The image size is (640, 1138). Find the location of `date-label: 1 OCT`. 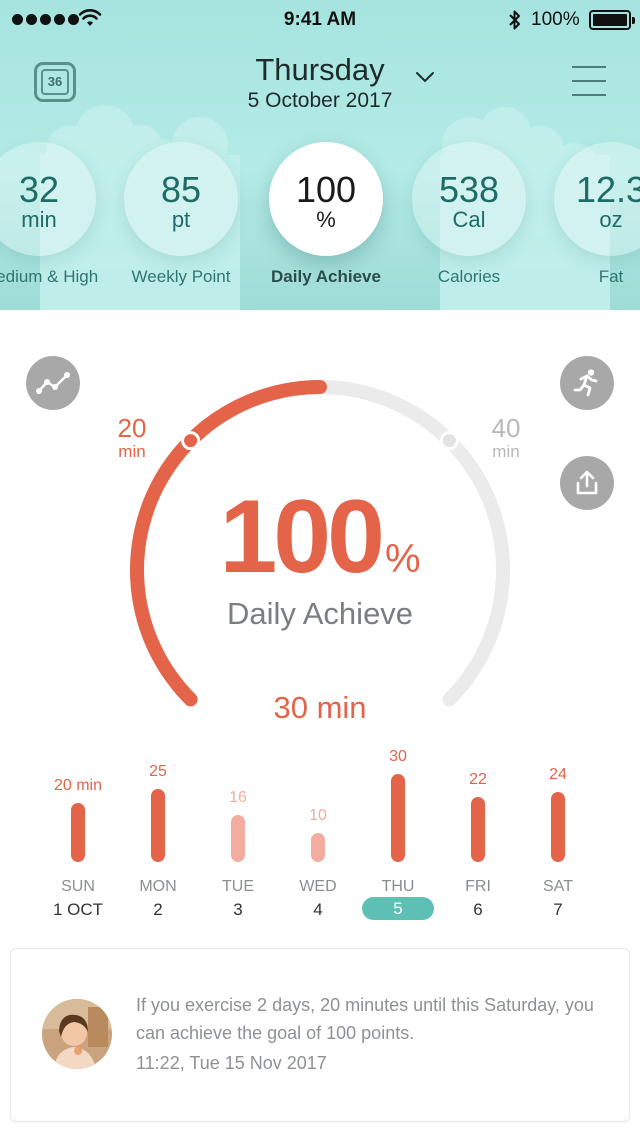

date-label: 1 OCT is located at coordinates (78, 909).